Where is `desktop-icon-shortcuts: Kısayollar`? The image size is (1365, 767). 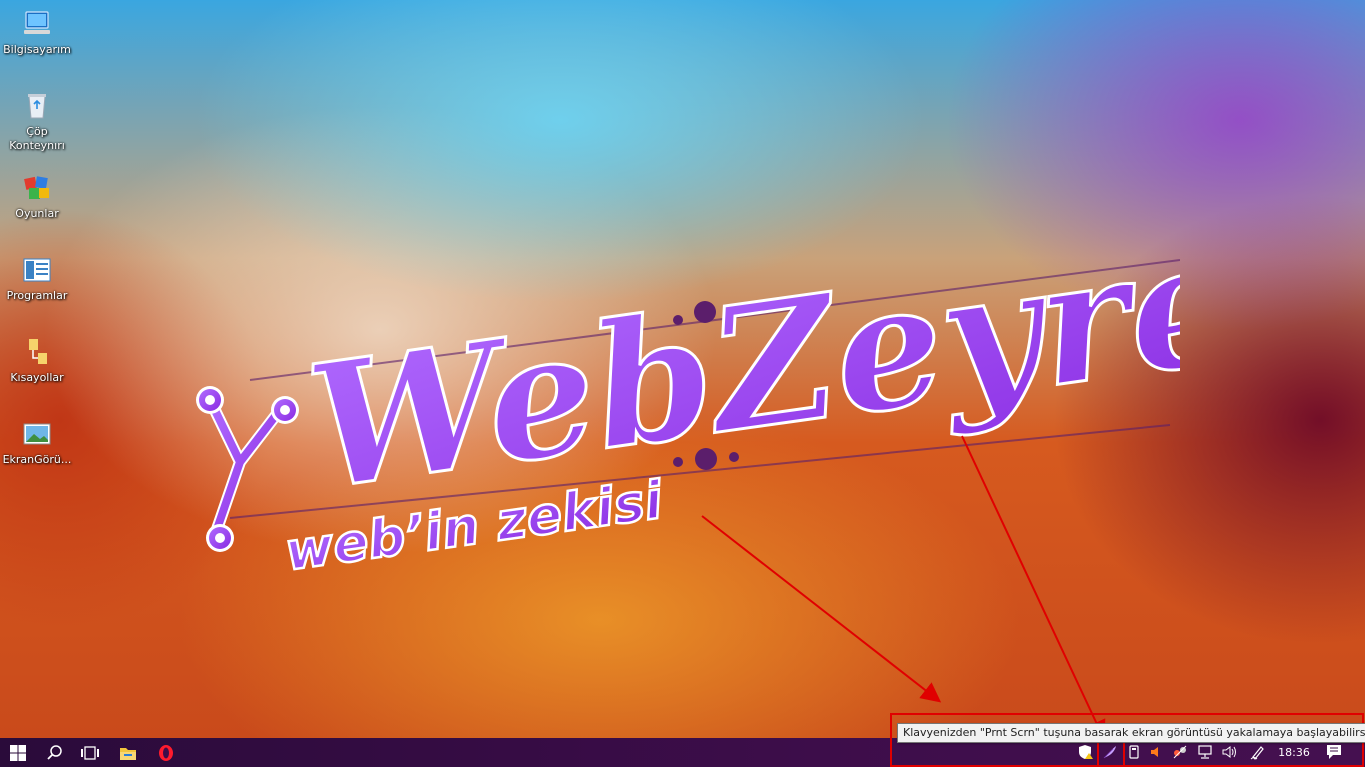 desktop-icon-shortcuts: Kısayollar is located at coordinates (37, 360).